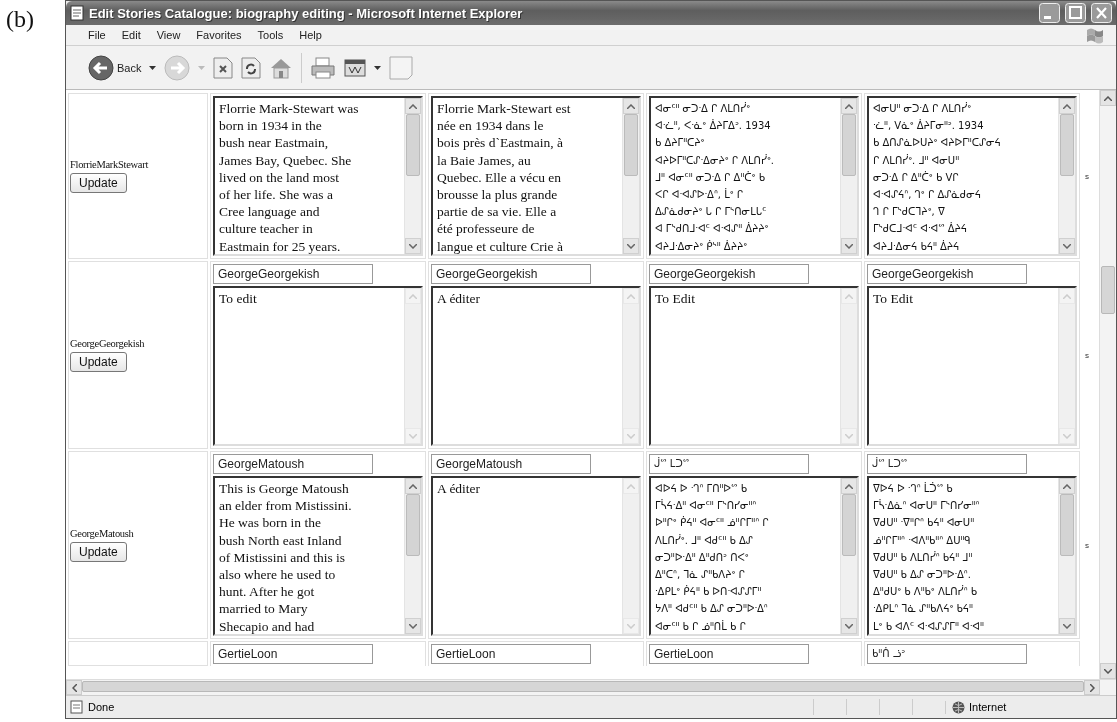 The image size is (1117, 722). Describe the element at coordinates (1095, 35) in the screenshot. I see `flag-logo-icon` at that location.